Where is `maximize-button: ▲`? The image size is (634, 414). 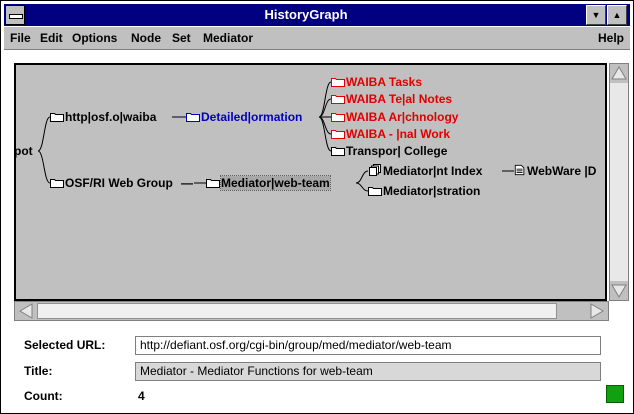
maximize-button: ▲ is located at coordinates (617, 15).